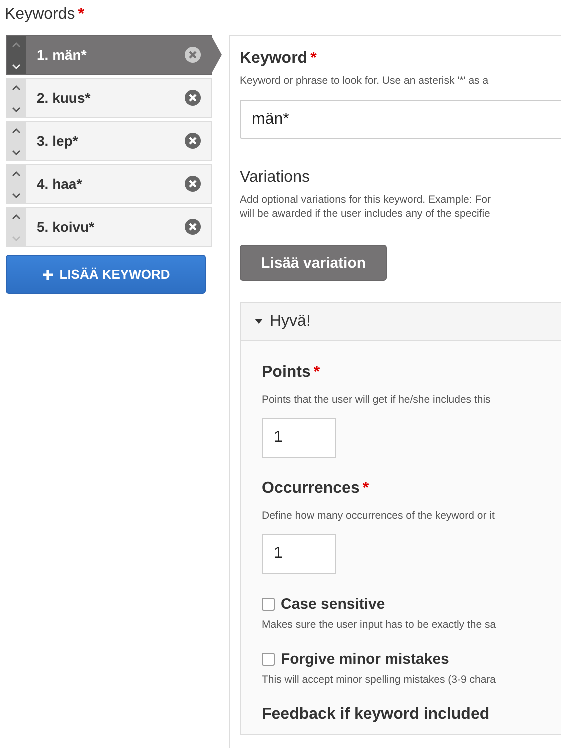  I want to click on section-heading: Variations, so click(275, 178).